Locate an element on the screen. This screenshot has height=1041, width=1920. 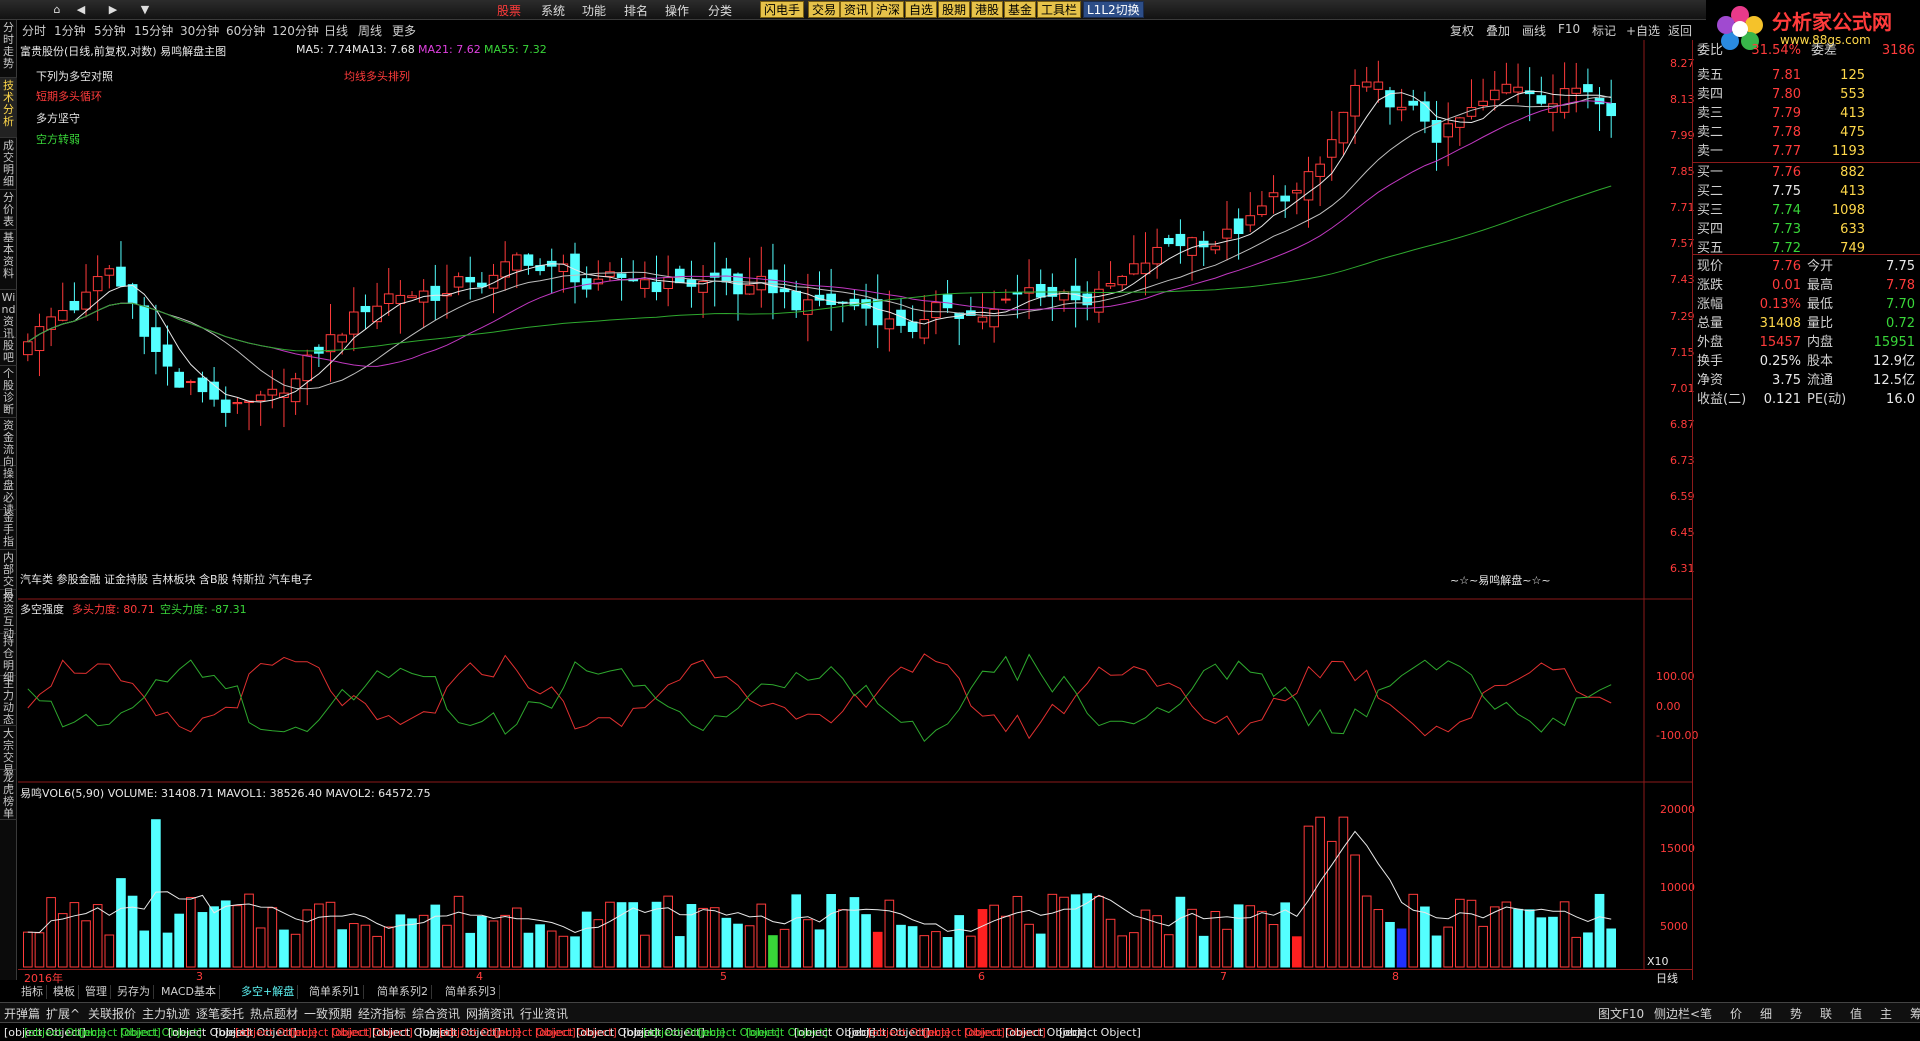
side-function-button-6: 联 is located at coordinates (1826, 1013).